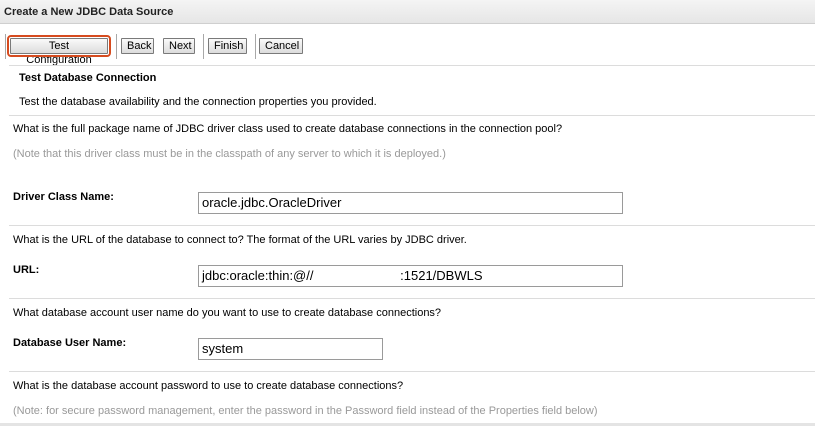 This screenshot has height=426, width=815. What do you see at coordinates (59, 50) in the screenshot?
I see `test-configuration-button: Test Configuration` at bounding box center [59, 50].